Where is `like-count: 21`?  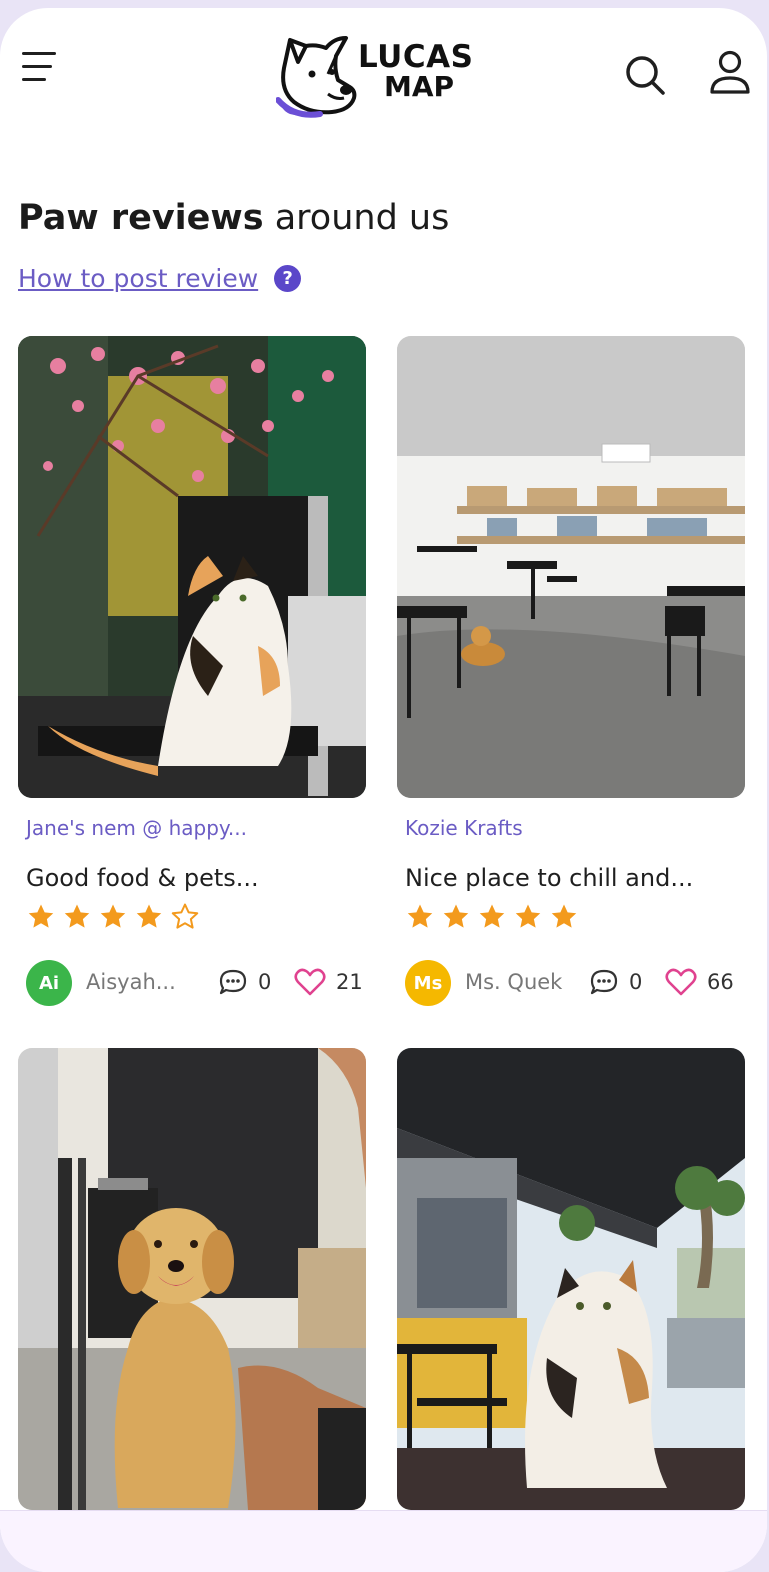 like-count: 21 is located at coordinates (349, 982).